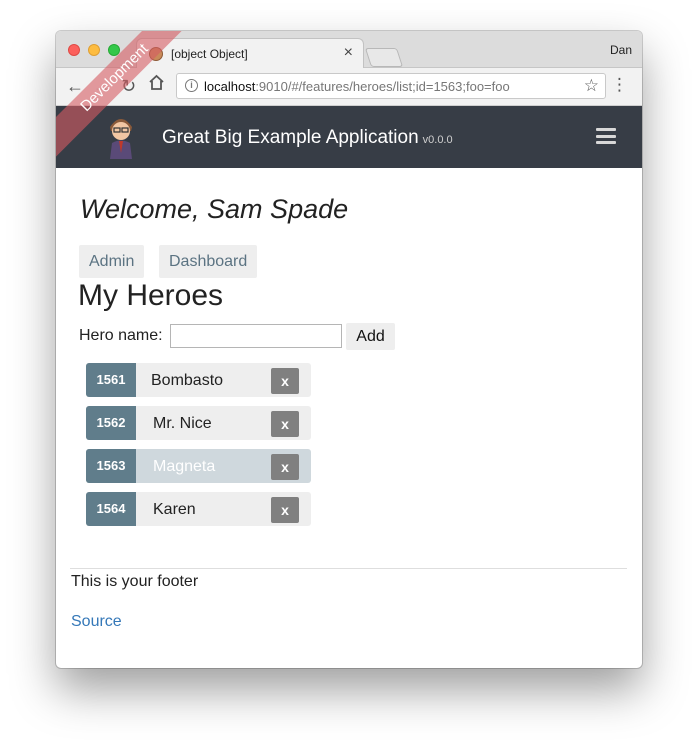  I want to click on hero-name: Bombasto, so click(187, 381).